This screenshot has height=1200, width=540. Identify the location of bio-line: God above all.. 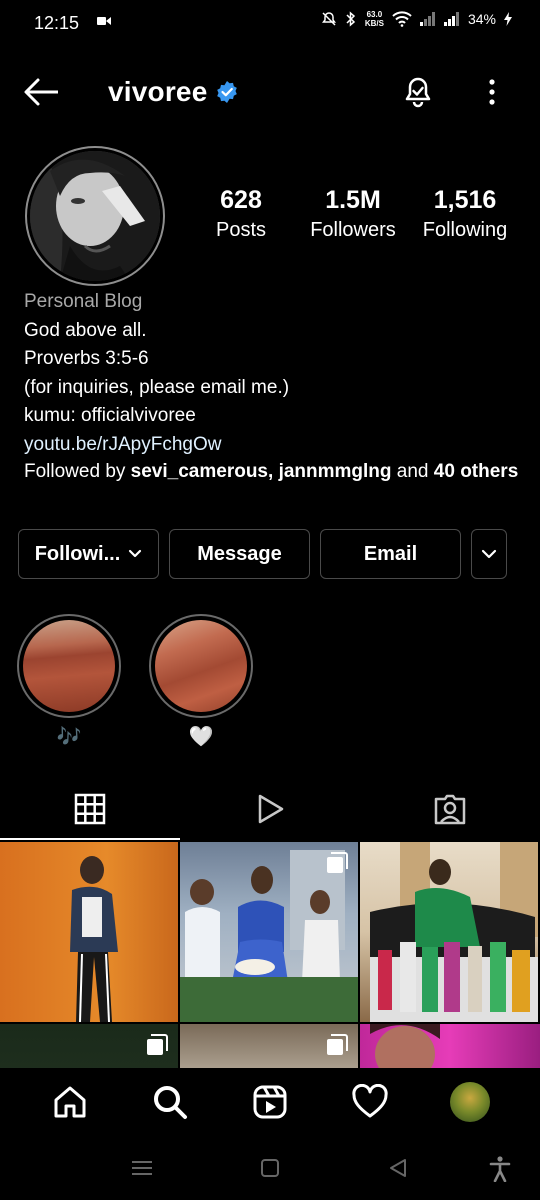
(85, 330).